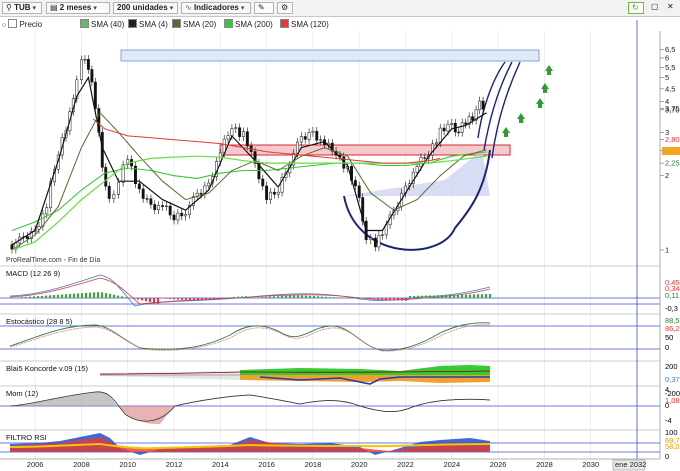 The width and height of the screenshot is (680, 471). I want to click on y-tick-label: 2,25, so click(672, 163).